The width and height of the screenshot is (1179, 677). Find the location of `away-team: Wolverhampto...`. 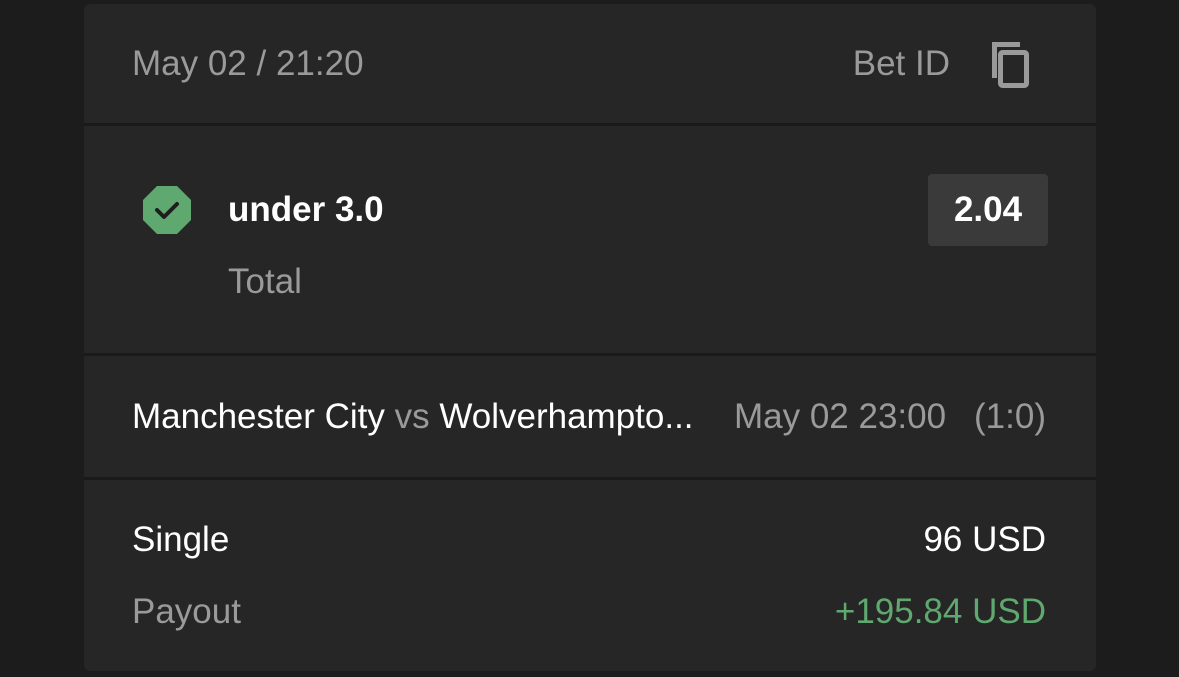

away-team: Wolverhampto... is located at coordinates (566, 416).